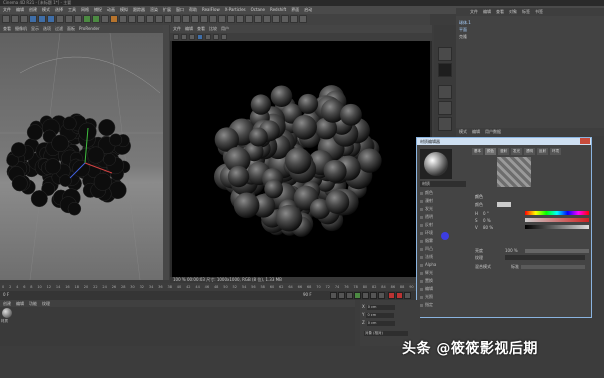  Describe the element at coordinates (216, 37) in the screenshot. I see `zoom-icon` at that location.